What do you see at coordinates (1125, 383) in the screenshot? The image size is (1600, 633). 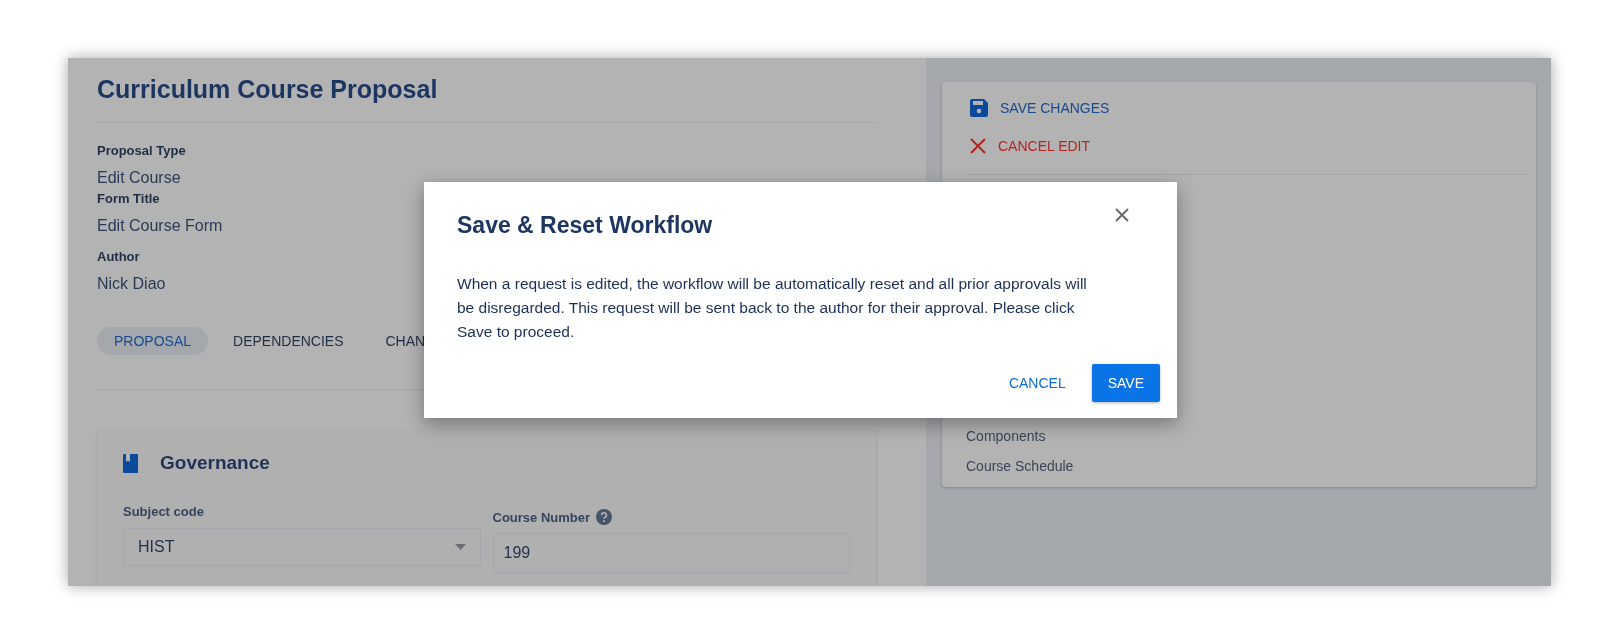 I see `save-button: SAVE` at bounding box center [1125, 383].